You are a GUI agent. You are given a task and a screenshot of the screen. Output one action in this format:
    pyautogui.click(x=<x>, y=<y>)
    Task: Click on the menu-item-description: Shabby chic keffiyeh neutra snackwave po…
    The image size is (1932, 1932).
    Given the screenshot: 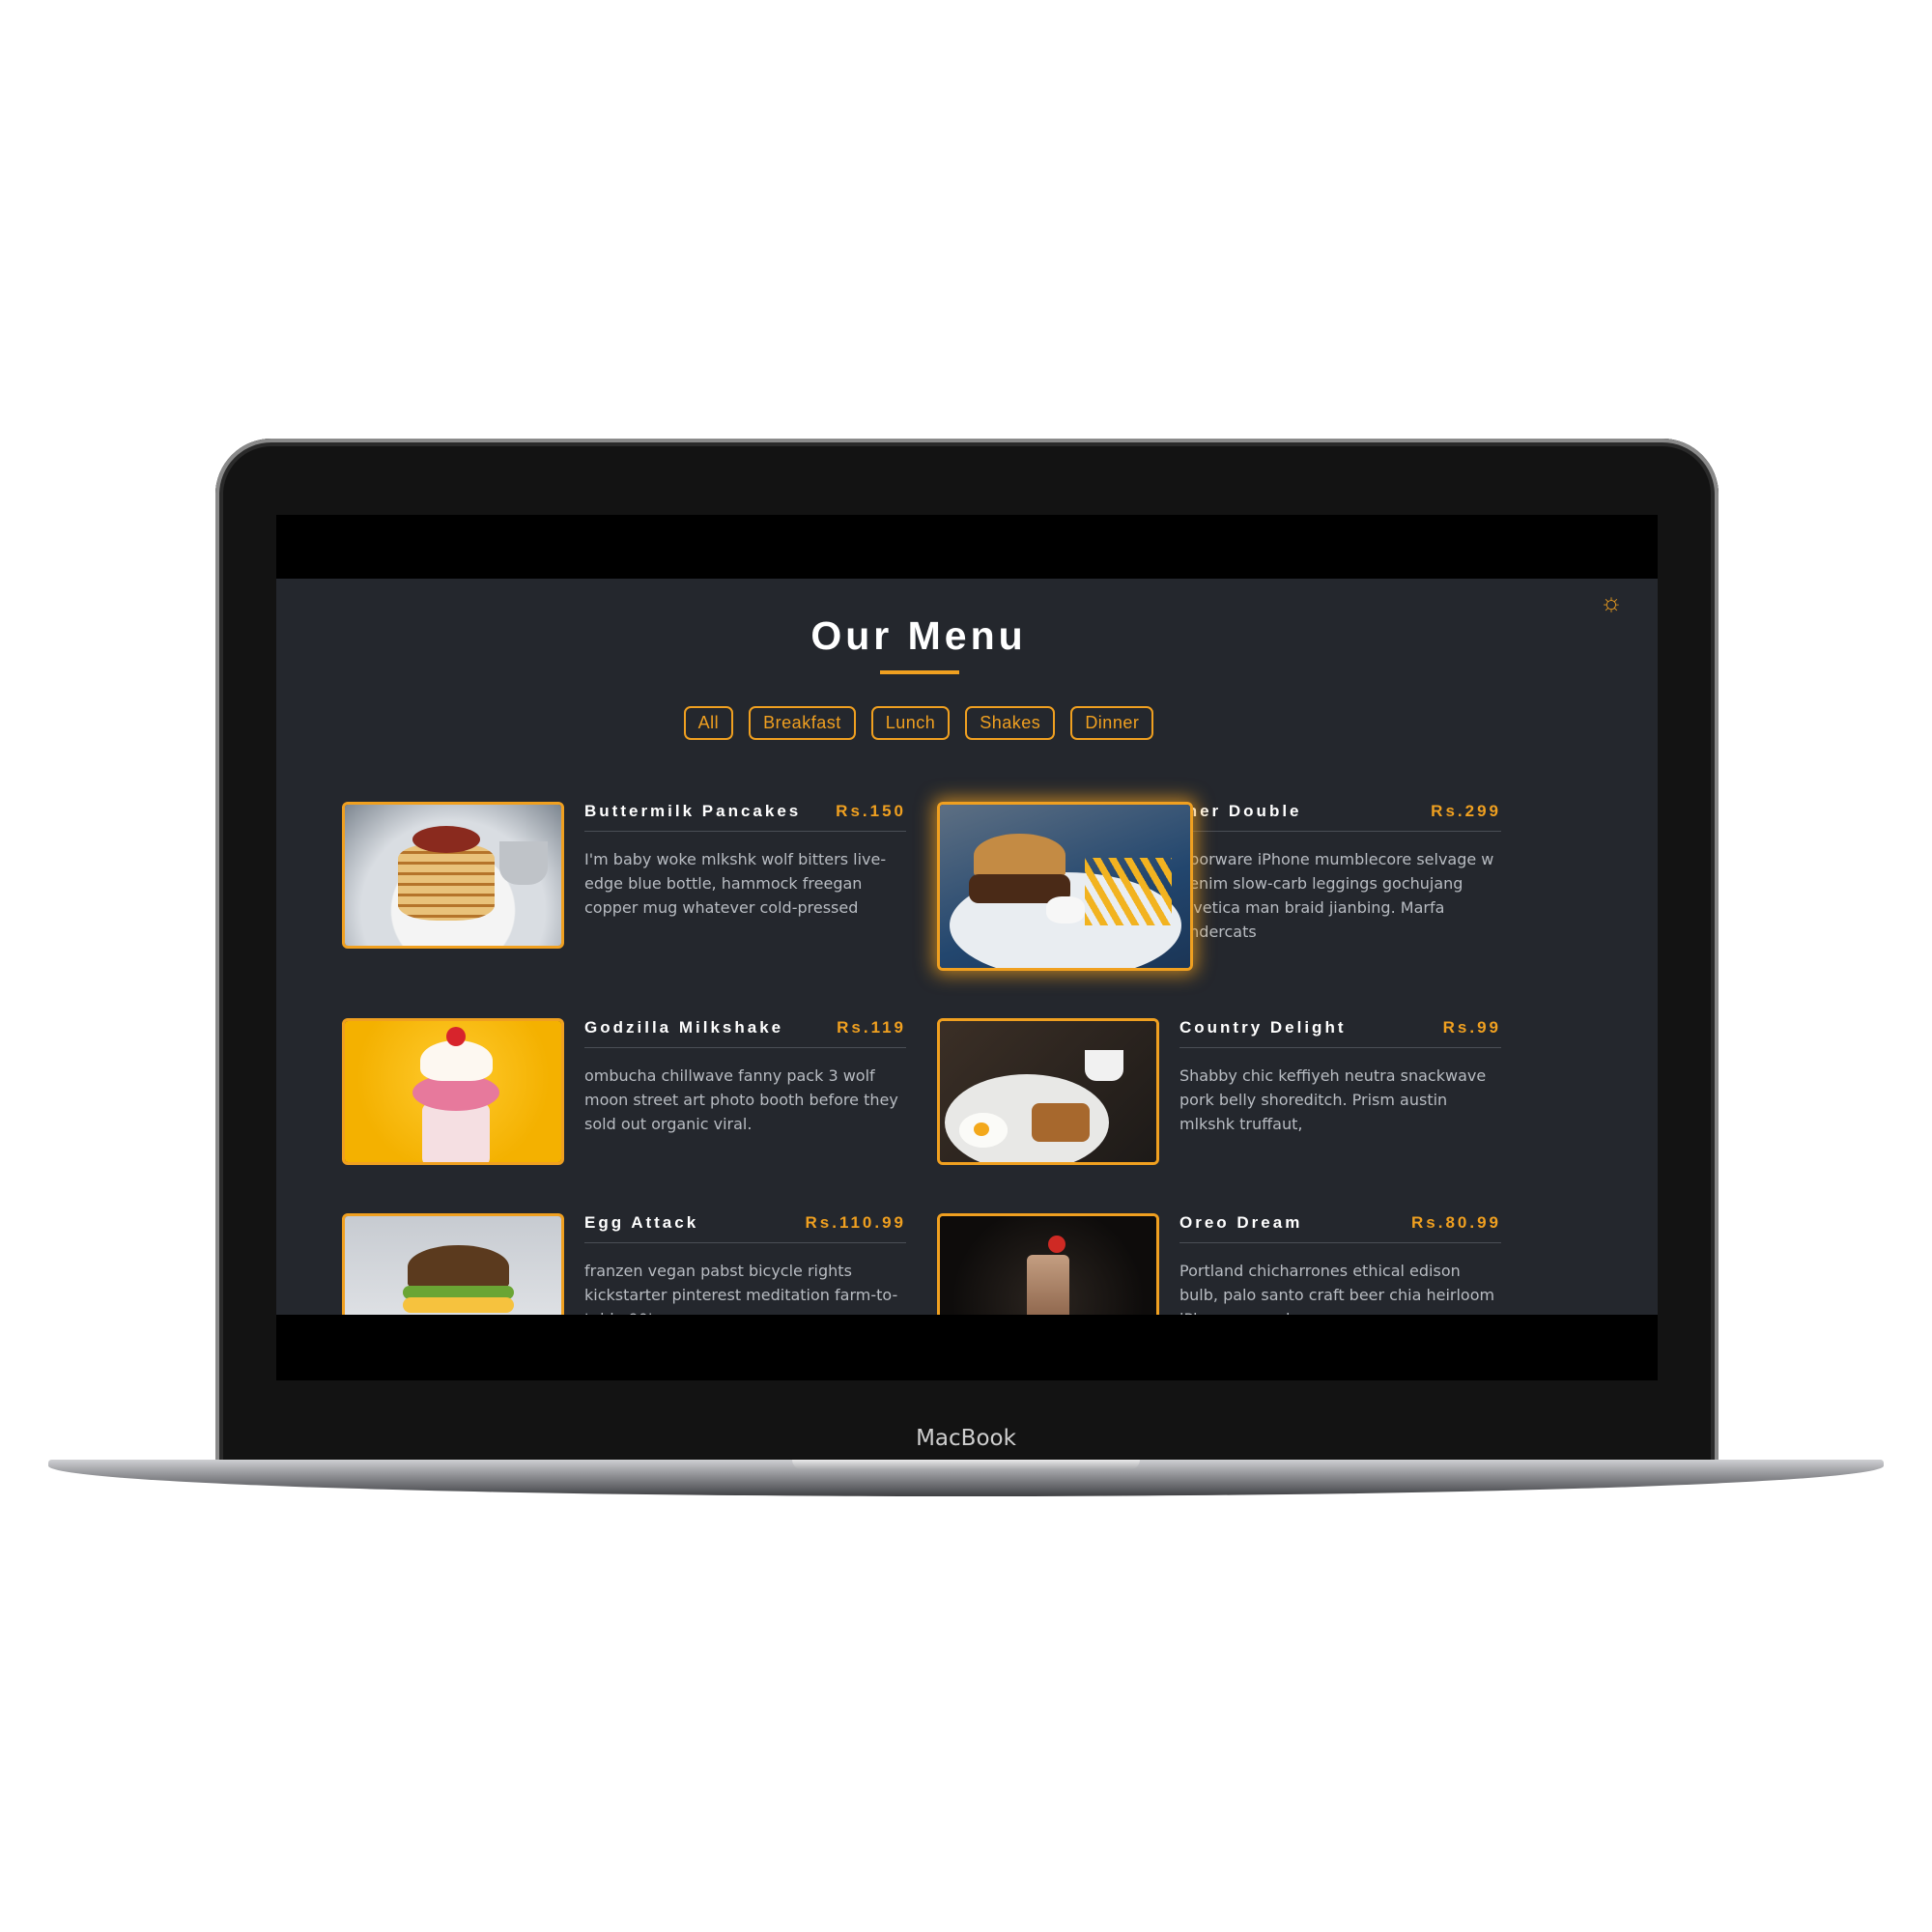 What is the action you would take?
    pyautogui.click(x=1333, y=1099)
    